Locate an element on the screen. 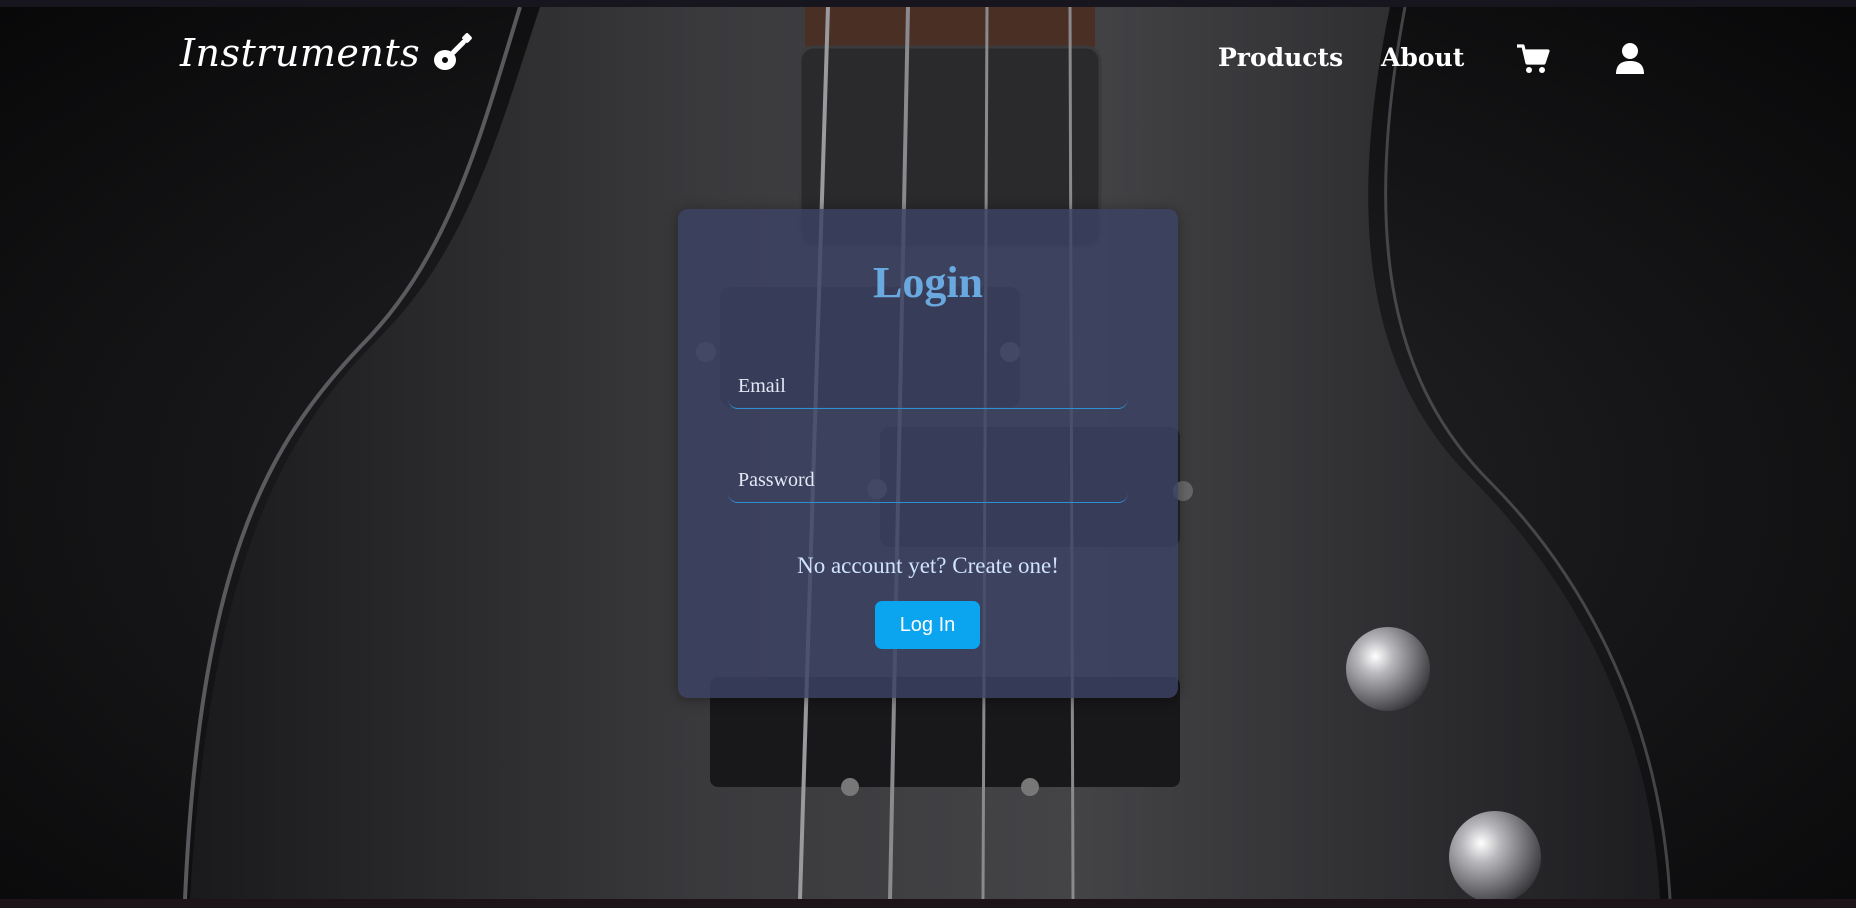  guitar-icon is located at coordinates (452, 53).